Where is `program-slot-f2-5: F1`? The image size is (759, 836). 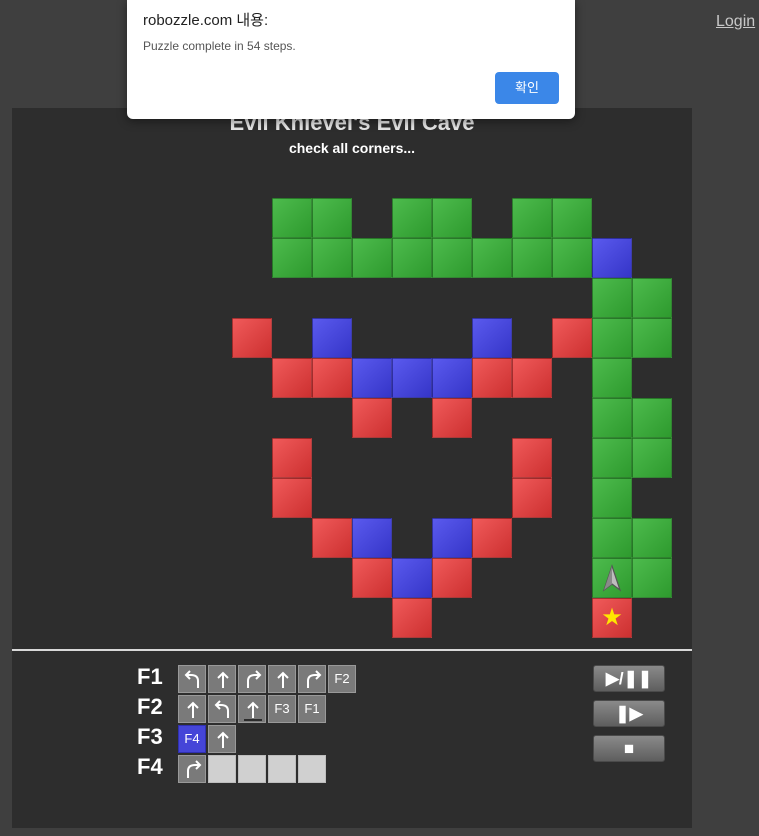 program-slot-f2-5: F1 is located at coordinates (312, 709).